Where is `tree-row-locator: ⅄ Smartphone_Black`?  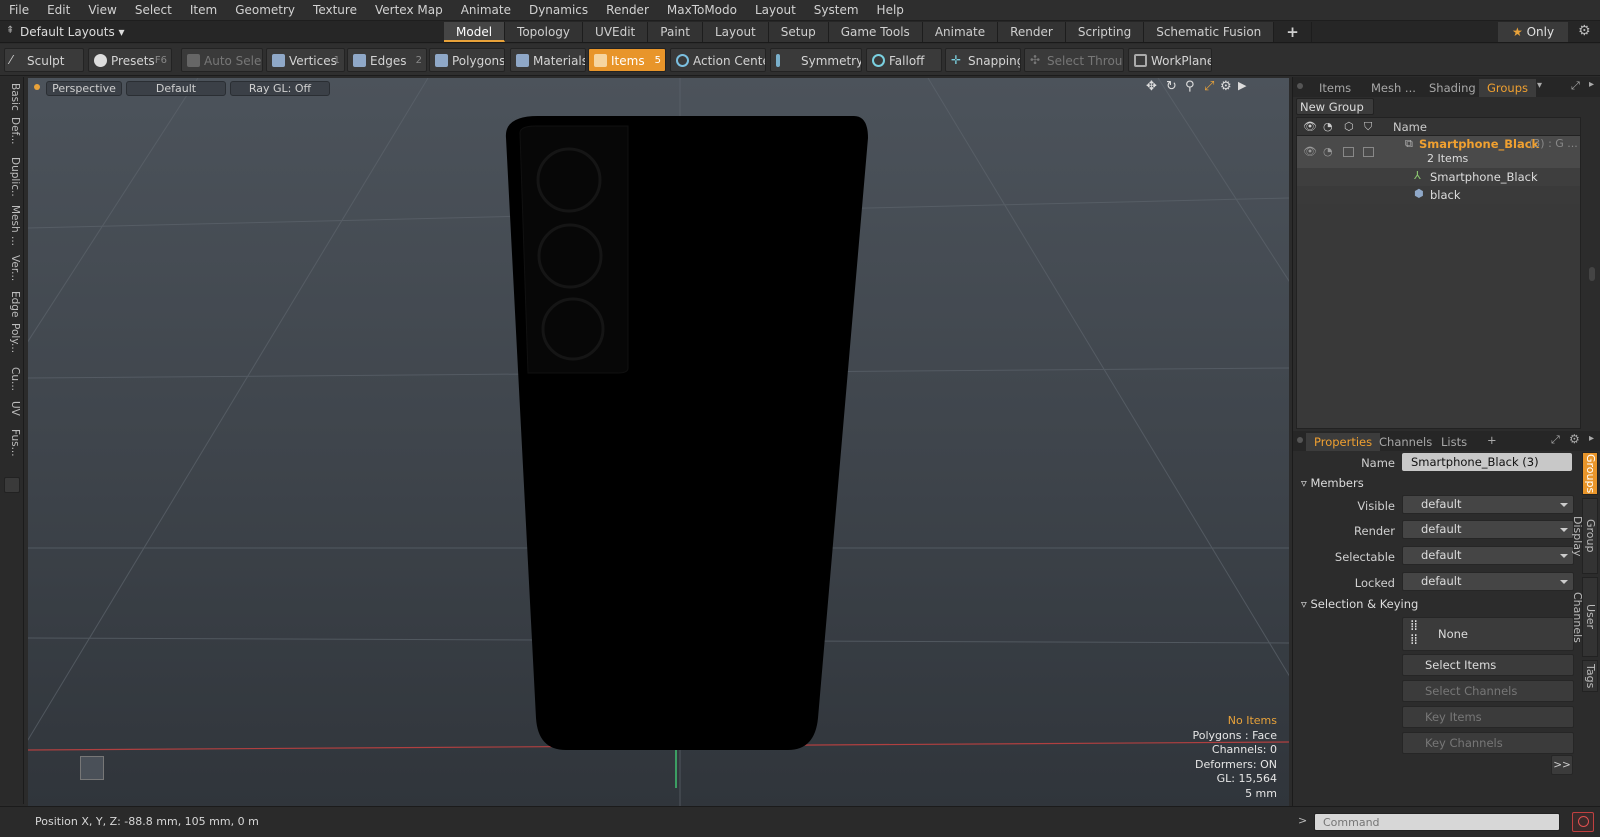 tree-row-locator: ⅄ Smartphone_Black is located at coordinates (1438, 177).